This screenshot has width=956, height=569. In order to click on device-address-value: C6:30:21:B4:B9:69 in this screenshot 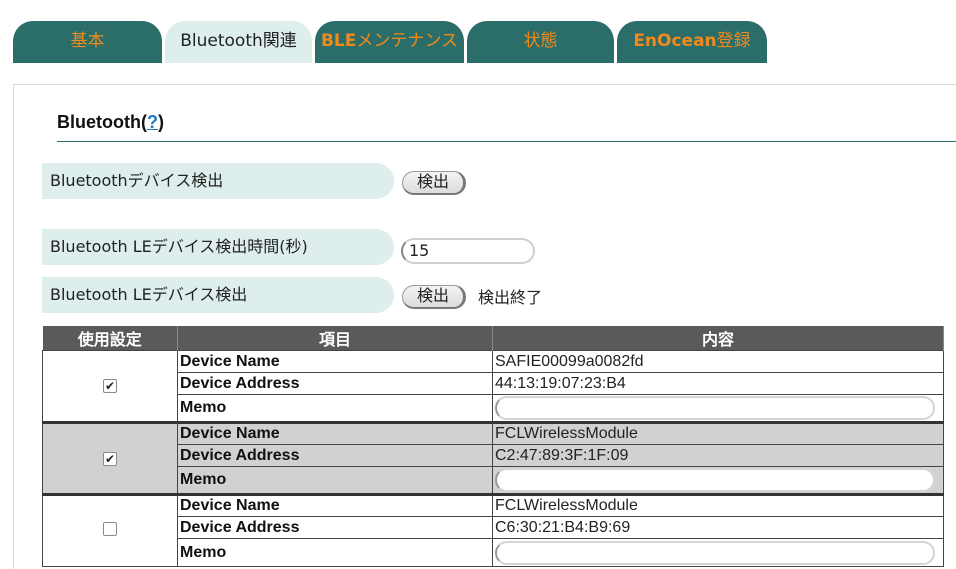, I will do `click(718, 527)`.